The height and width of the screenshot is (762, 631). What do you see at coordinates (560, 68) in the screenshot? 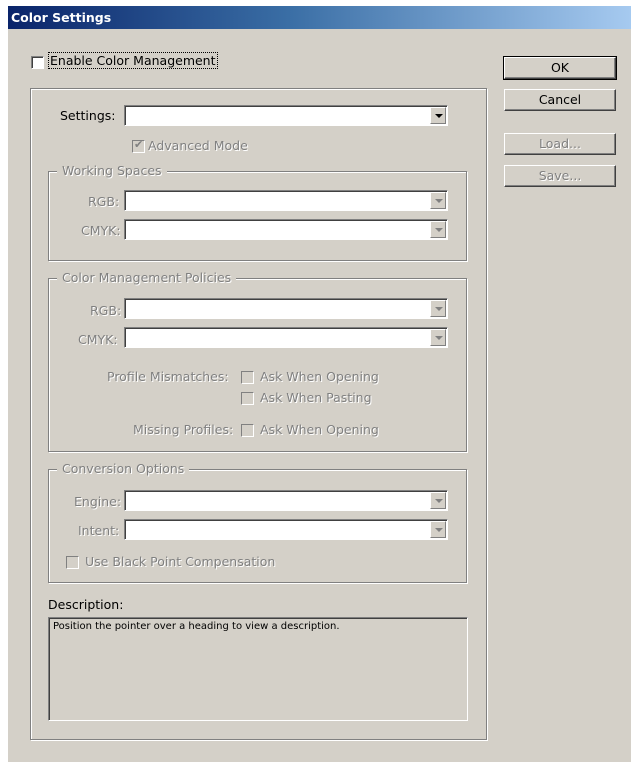
I see `ok-button: OK` at bounding box center [560, 68].